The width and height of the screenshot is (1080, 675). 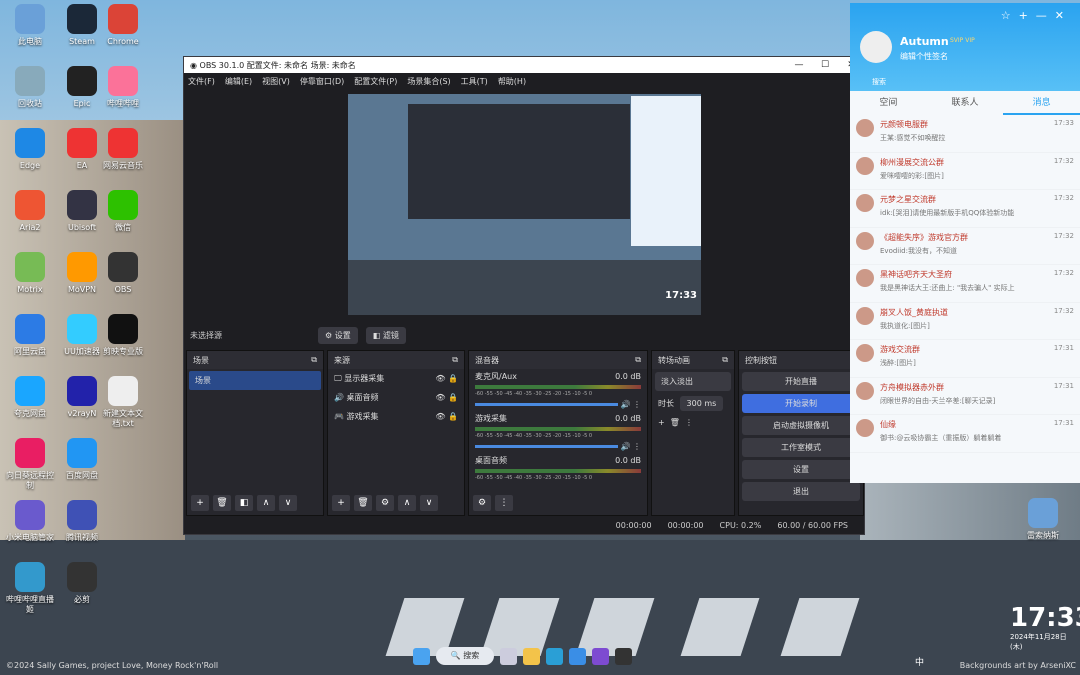 I want to click on desktop-icon: 新建文本文档.txt, so click(x=123, y=402).